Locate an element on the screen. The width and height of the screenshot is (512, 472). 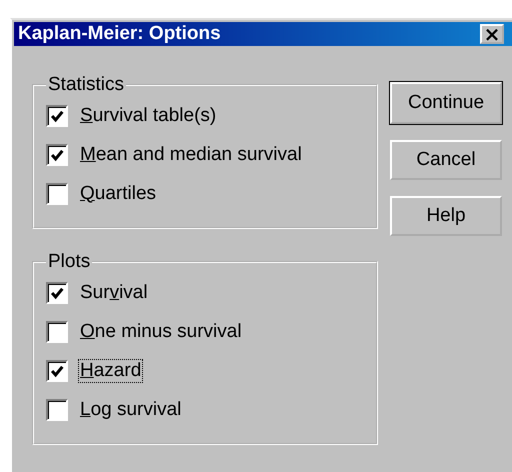
group-title: Statistics is located at coordinates (86, 85).